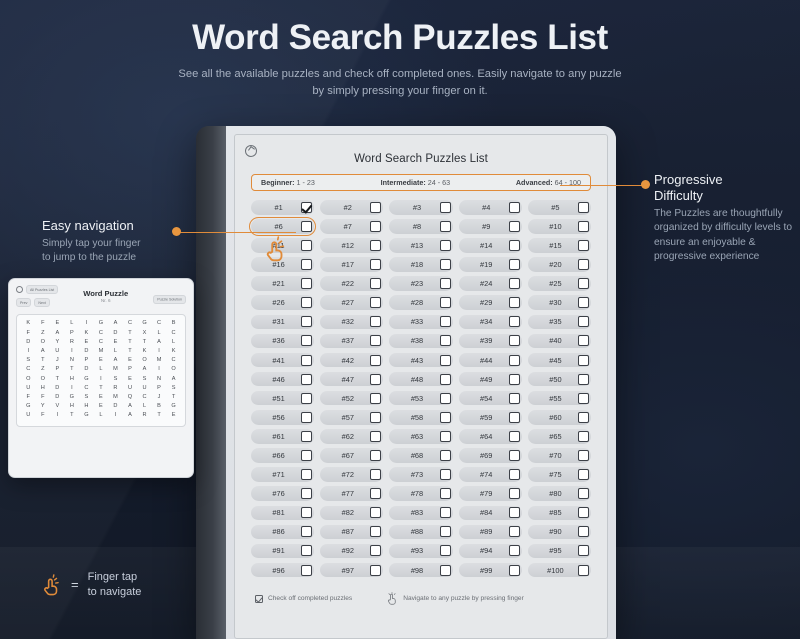 The height and width of the screenshot is (639, 800). I want to click on letter-cell: A, so click(130, 415).